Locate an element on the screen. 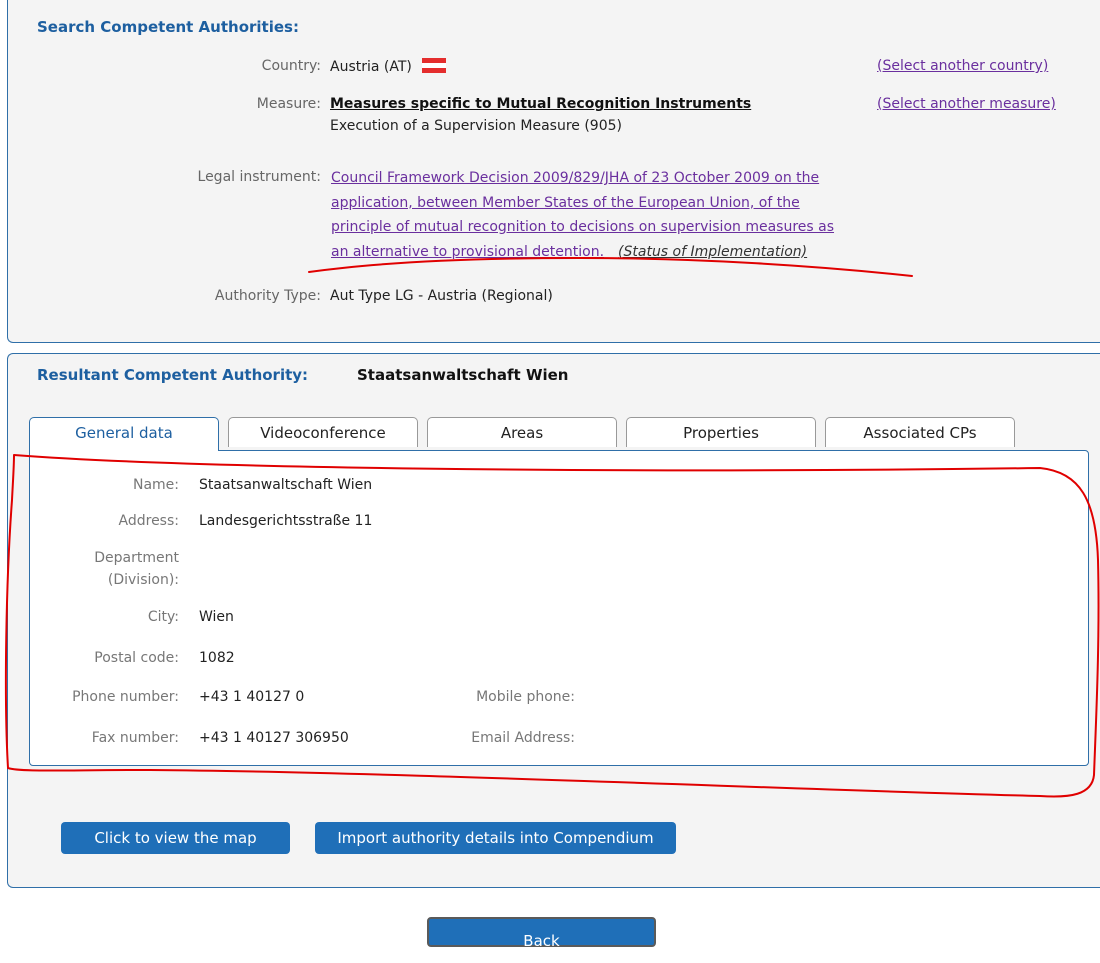 Image resolution: width=1100 pixels, height=963 pixels. measure-label: Measure: is located at coordinates (288, 104).